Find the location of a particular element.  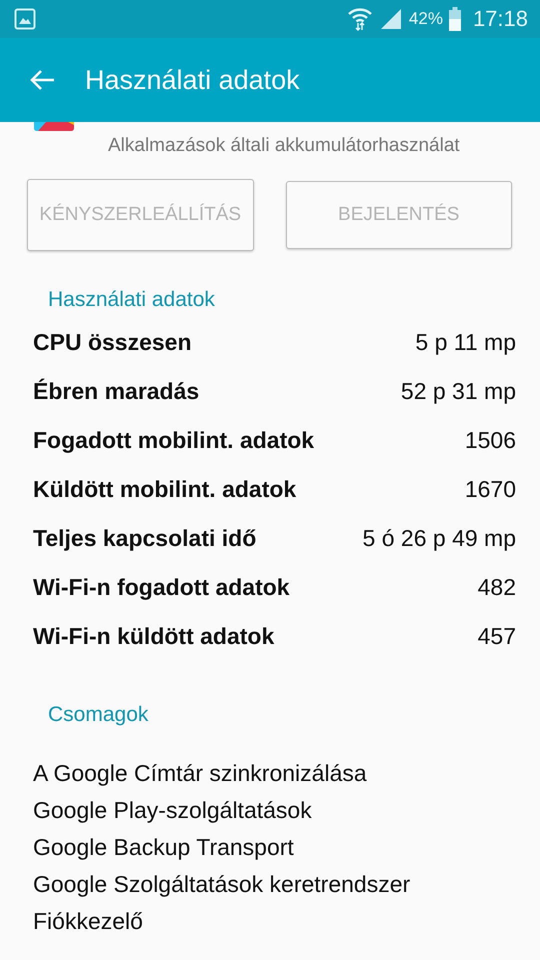

image-icon is located at coordinates (25, 19).